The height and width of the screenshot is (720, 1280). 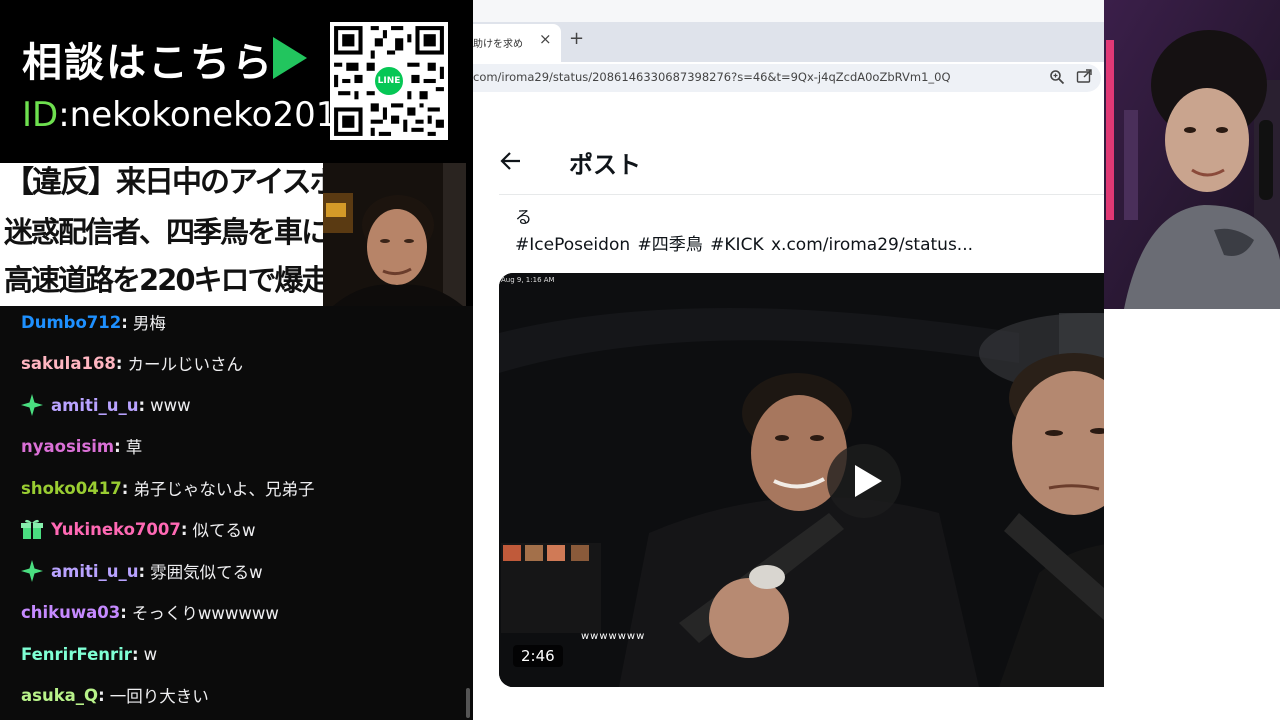 What do you see at coordinates (149, 323) in the screenshot?
I see `chat-text: 男梅` at bounding box center [149, 323].